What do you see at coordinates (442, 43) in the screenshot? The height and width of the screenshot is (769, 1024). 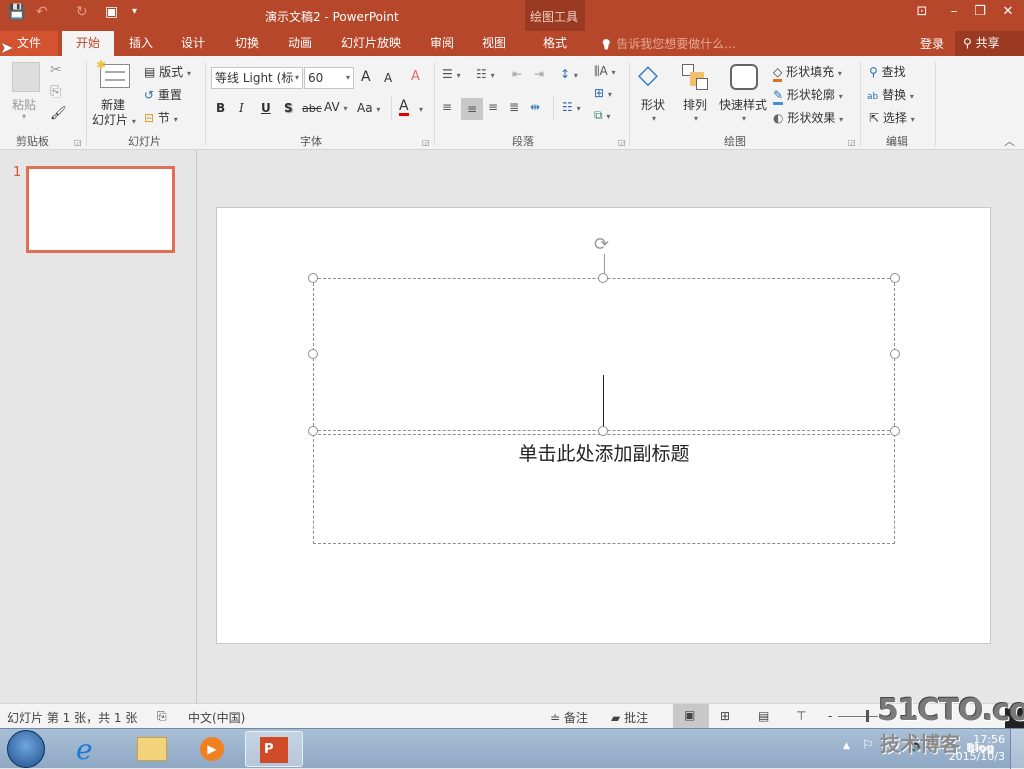 I see `tab-review: 审阅` at bounding box center [442, 43].